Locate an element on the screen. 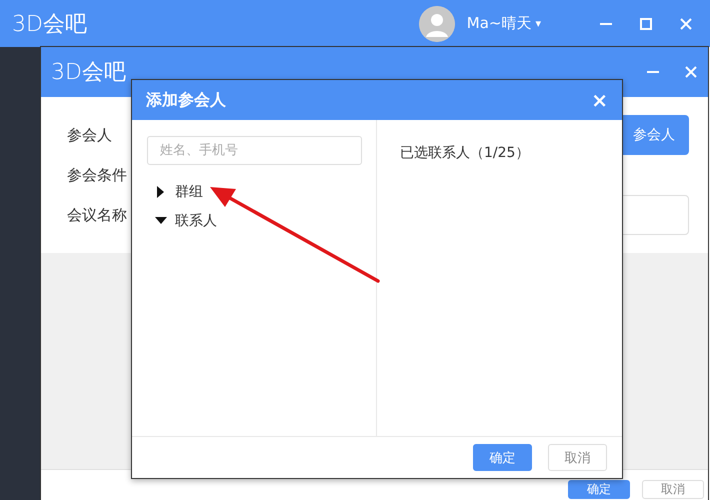 This screenshot has width=710, height=500. maximize-icon is located at coordinates (646, 23).